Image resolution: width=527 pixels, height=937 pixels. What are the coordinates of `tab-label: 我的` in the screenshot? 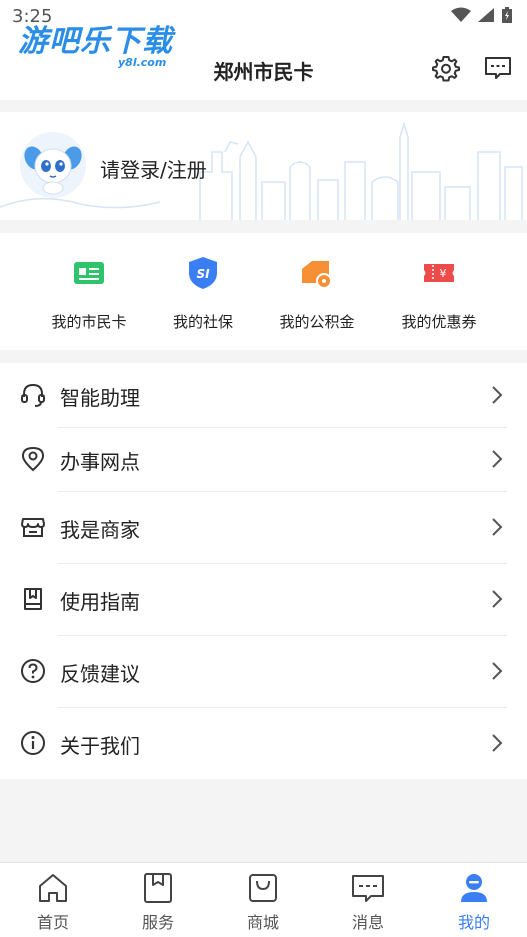 It's located at (473, 922).